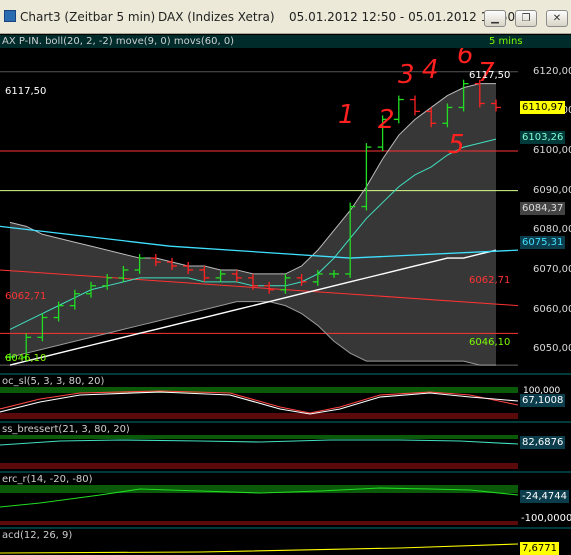  I want to click on restore-button: ❐, so click(526, 18).